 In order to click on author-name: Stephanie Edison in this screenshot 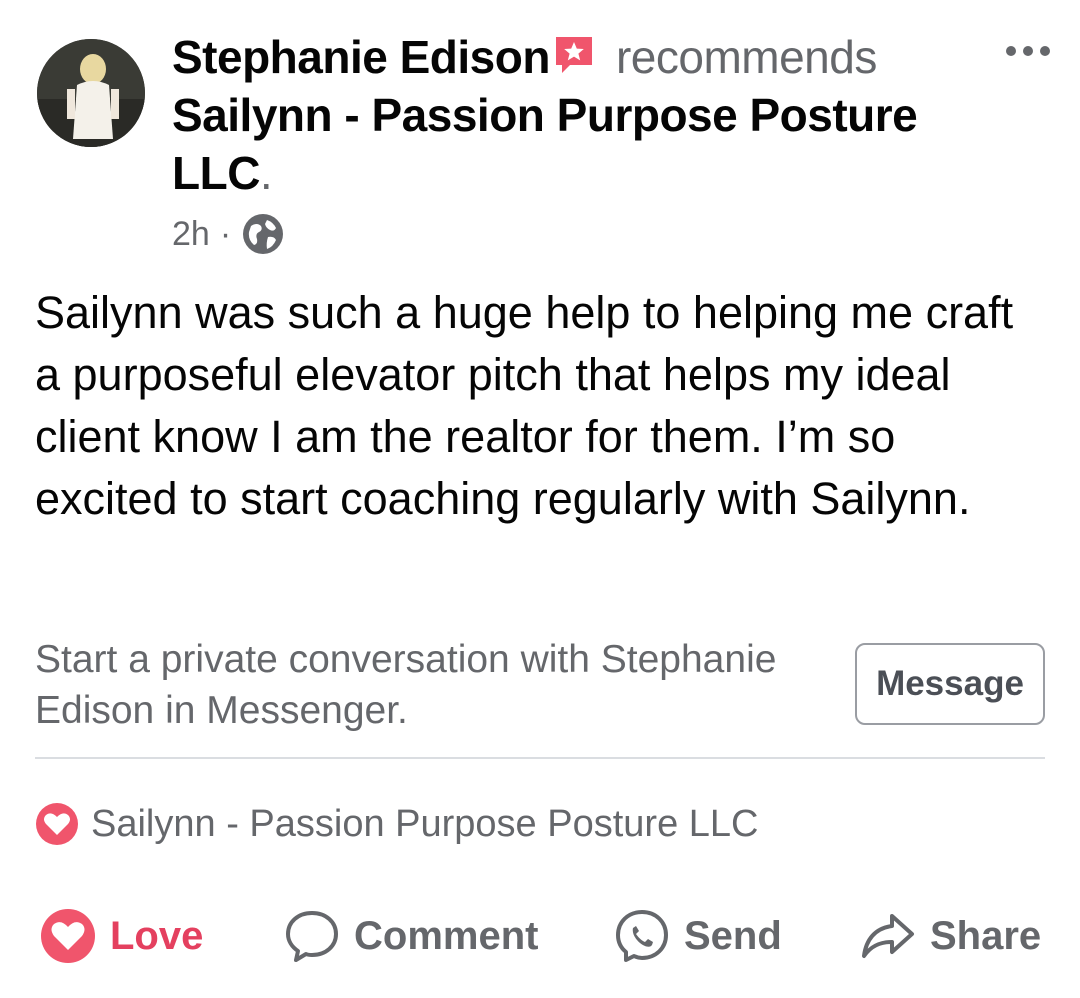, I will do `click(361, 57)`.